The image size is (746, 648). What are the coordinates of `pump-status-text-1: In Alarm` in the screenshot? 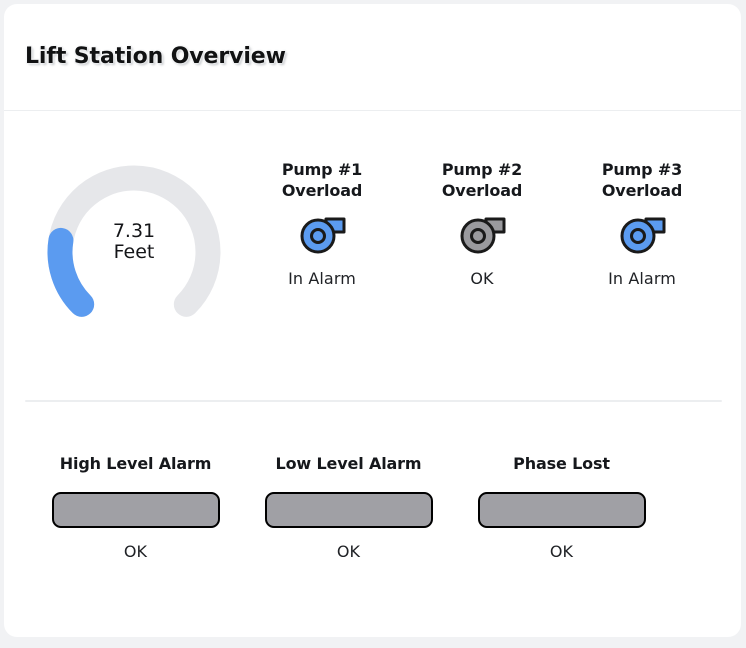 It's located at (322, 279).